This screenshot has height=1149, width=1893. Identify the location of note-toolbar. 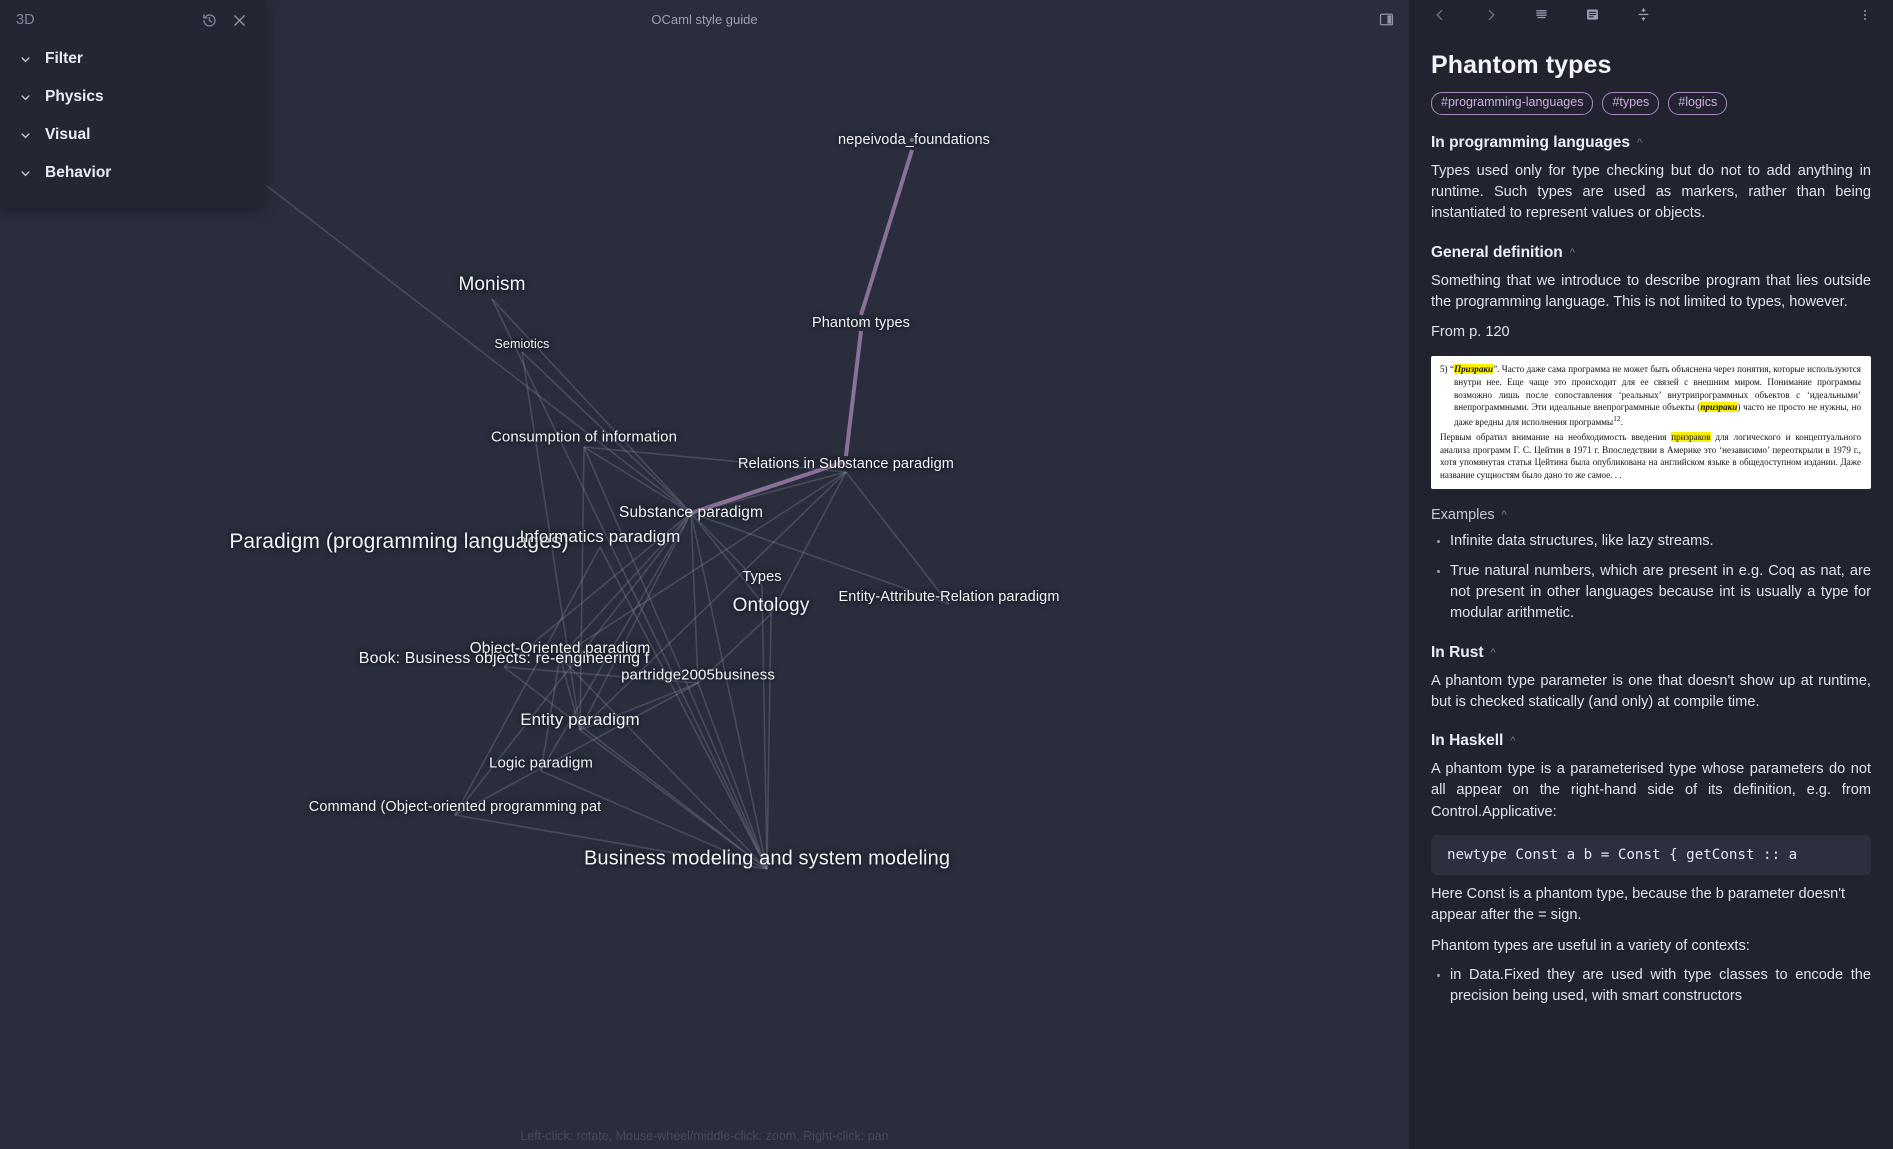
(1651, 14).